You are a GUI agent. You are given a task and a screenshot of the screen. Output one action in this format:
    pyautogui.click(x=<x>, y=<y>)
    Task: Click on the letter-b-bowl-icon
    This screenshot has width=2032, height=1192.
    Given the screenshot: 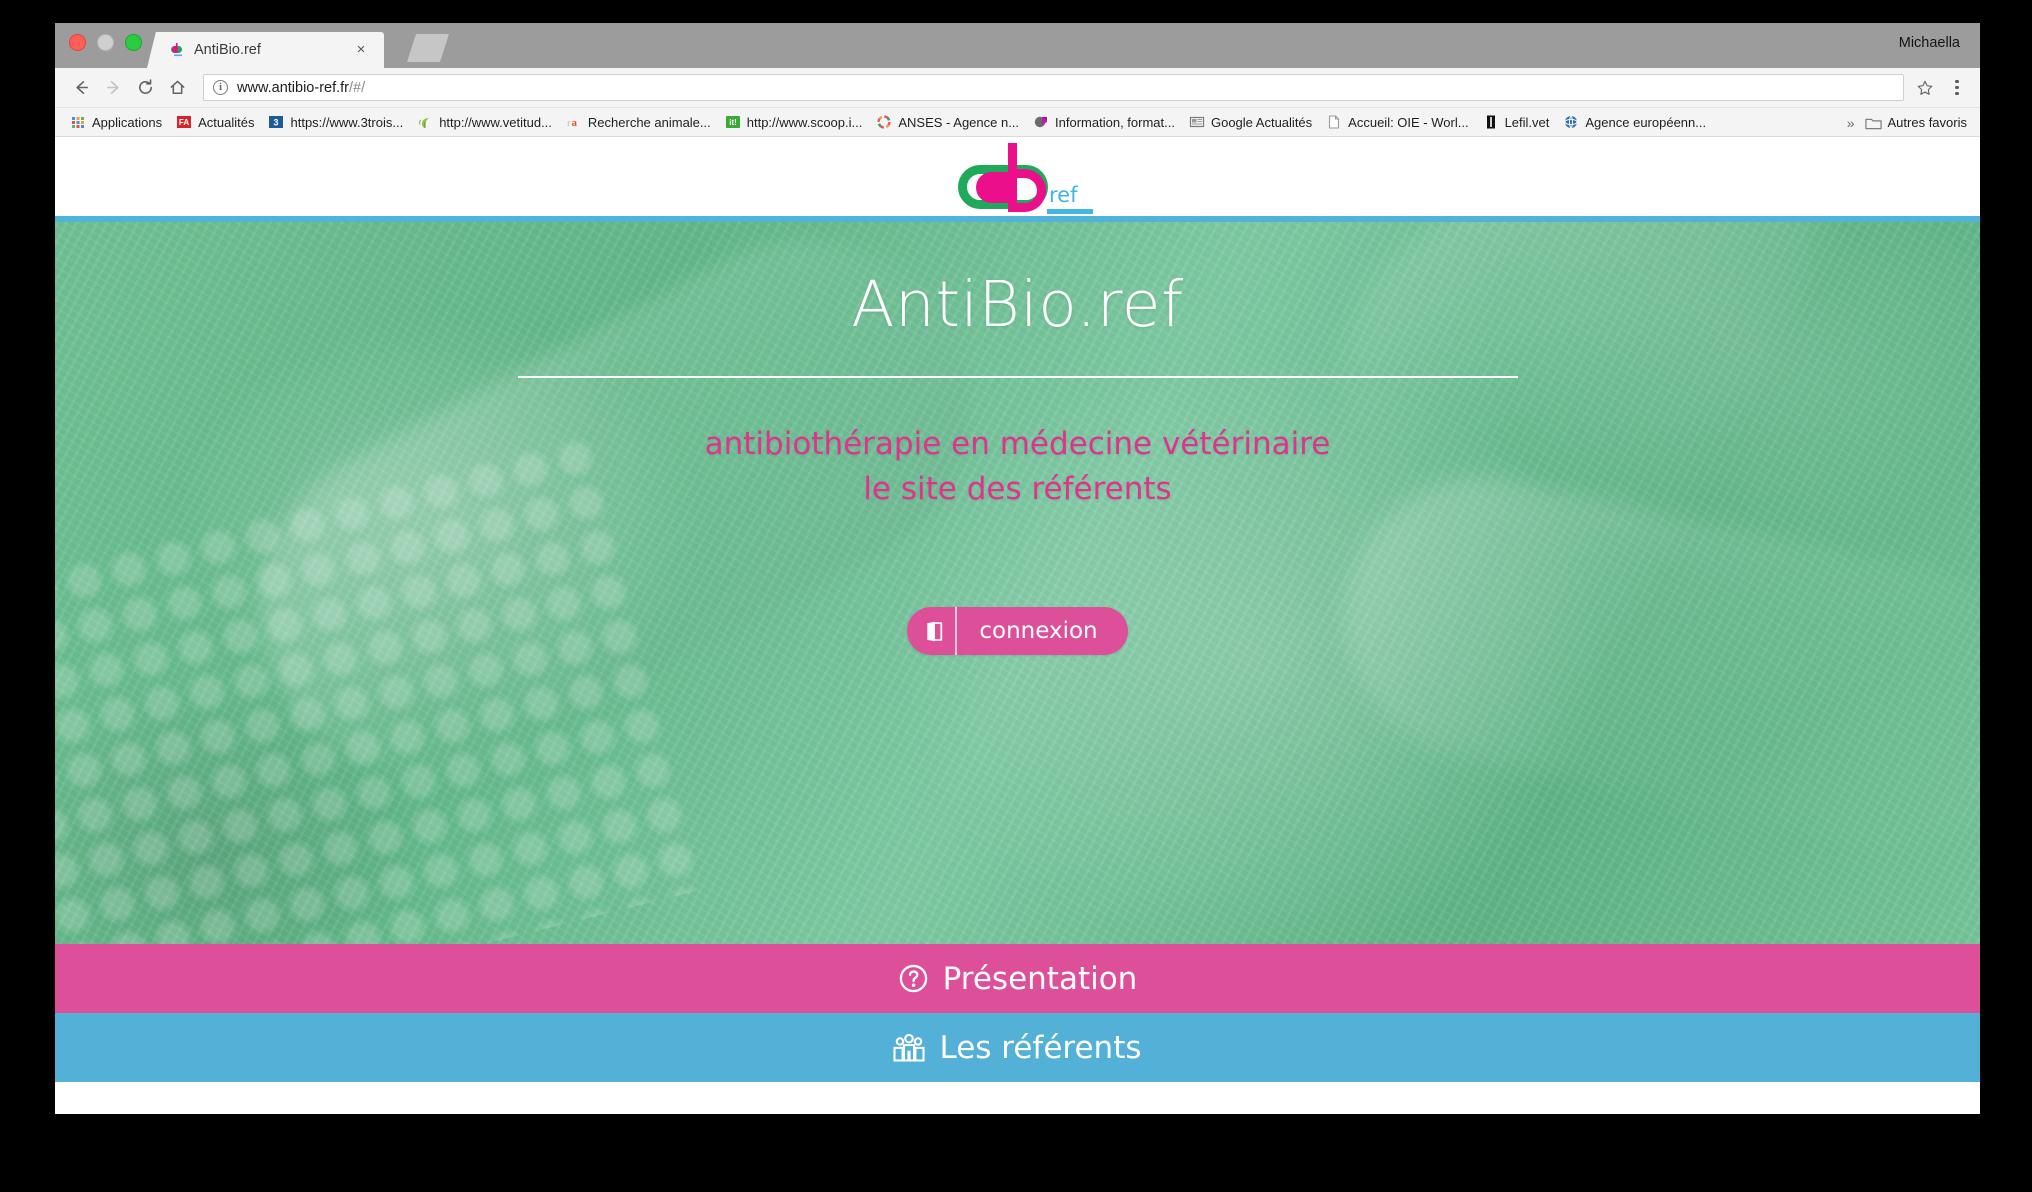 What is the action you would take?
    pyautogui.click(x=1027, y=190)
    